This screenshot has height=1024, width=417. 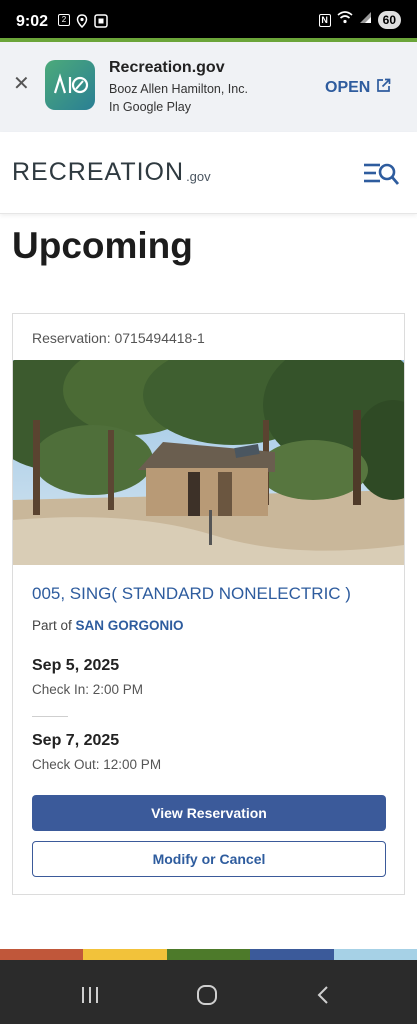 I want to click on recent-apps-icon, so click(x=90, y=997).